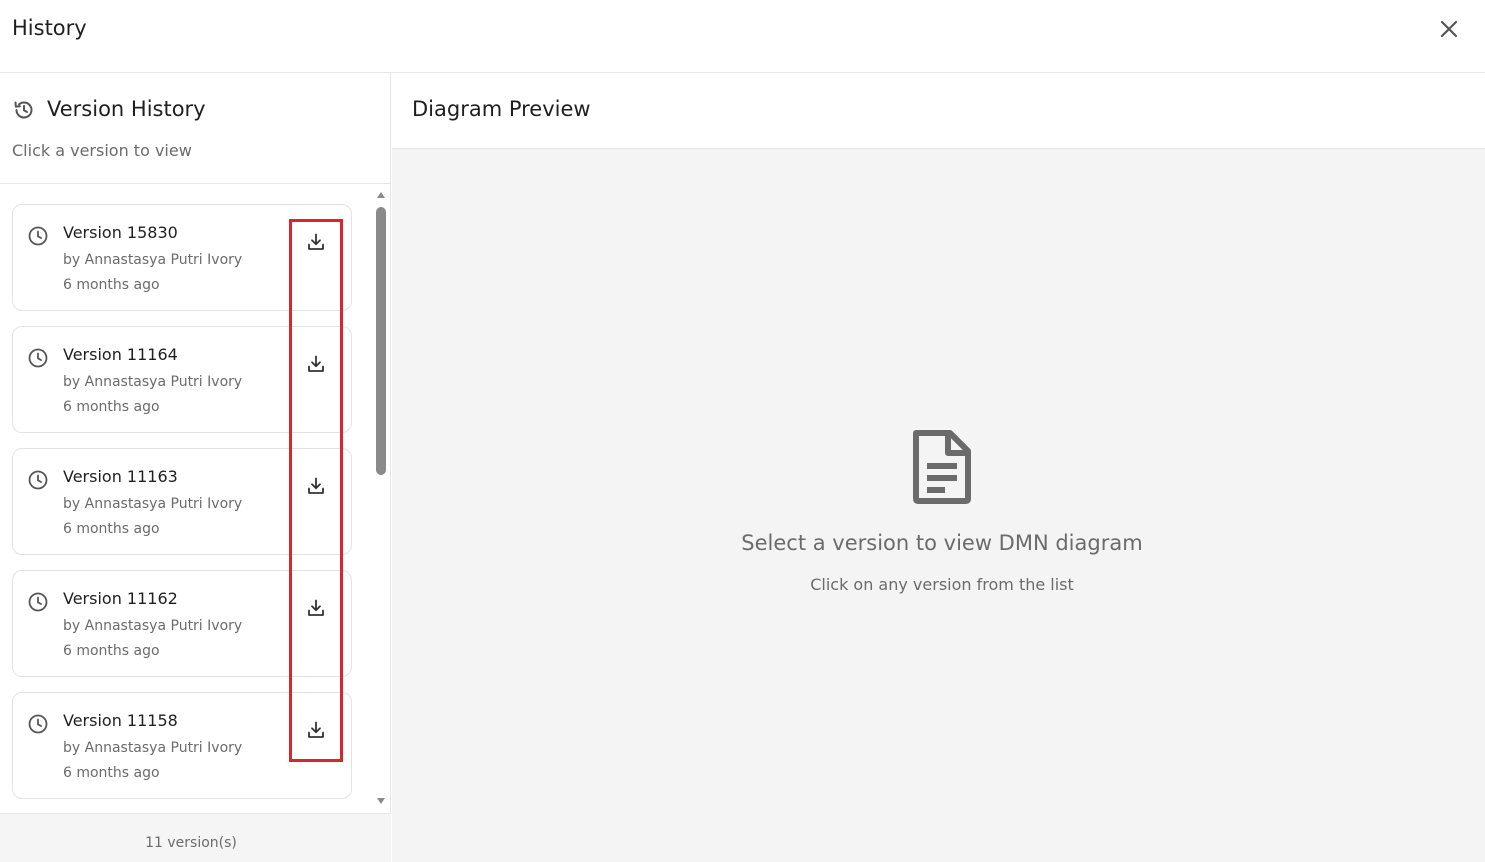  What do you see at coordinates (942, 467) in the screenshot?
I see `document-icon` at bounding box center [942, 467].